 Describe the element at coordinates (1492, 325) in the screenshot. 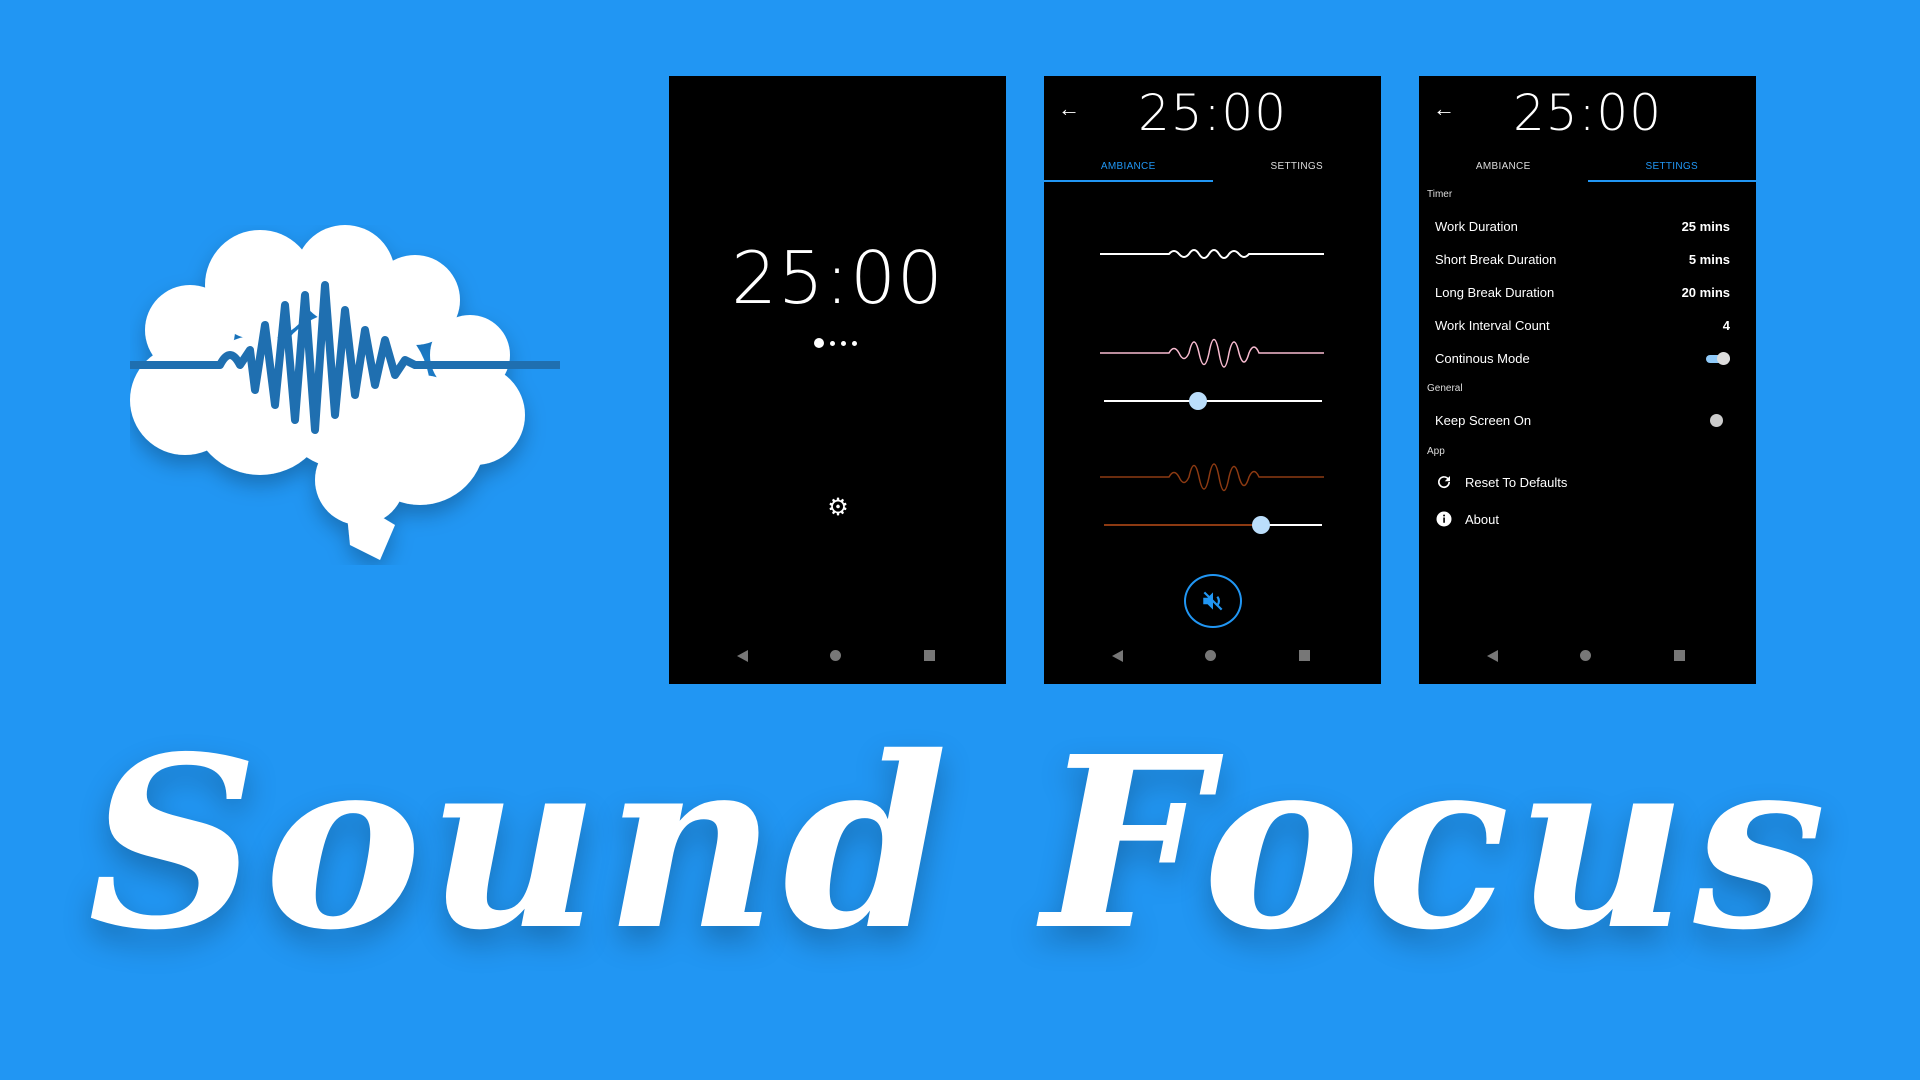

I see `setting-label: Work Interval Count` at that location.